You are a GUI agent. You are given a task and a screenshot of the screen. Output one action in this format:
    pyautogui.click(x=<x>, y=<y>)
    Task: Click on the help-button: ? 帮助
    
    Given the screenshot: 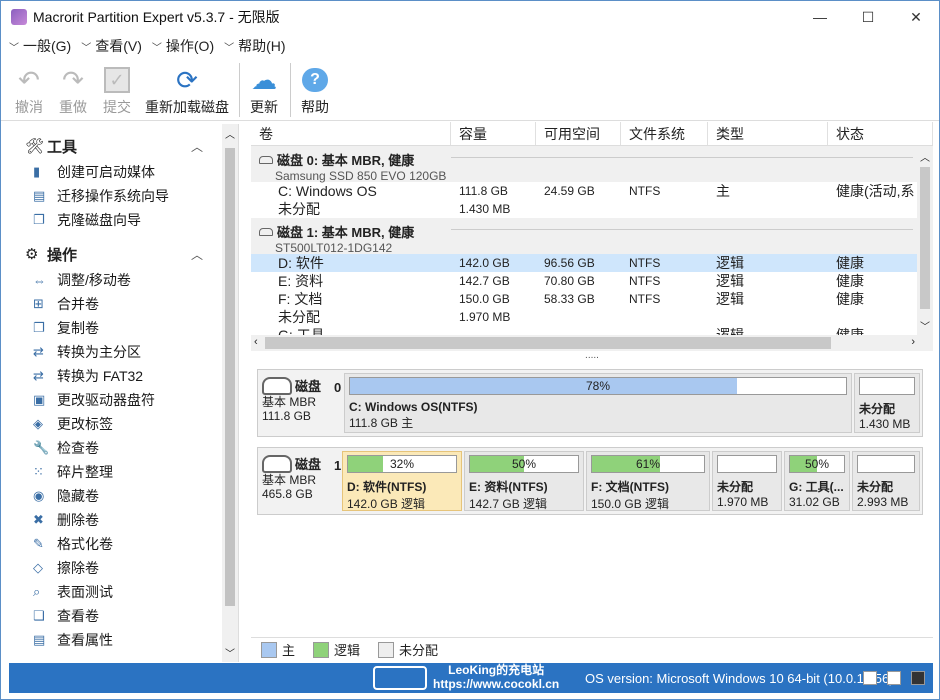 What is the action you would take?
    pyautogui.click(x=315, y=88)
    